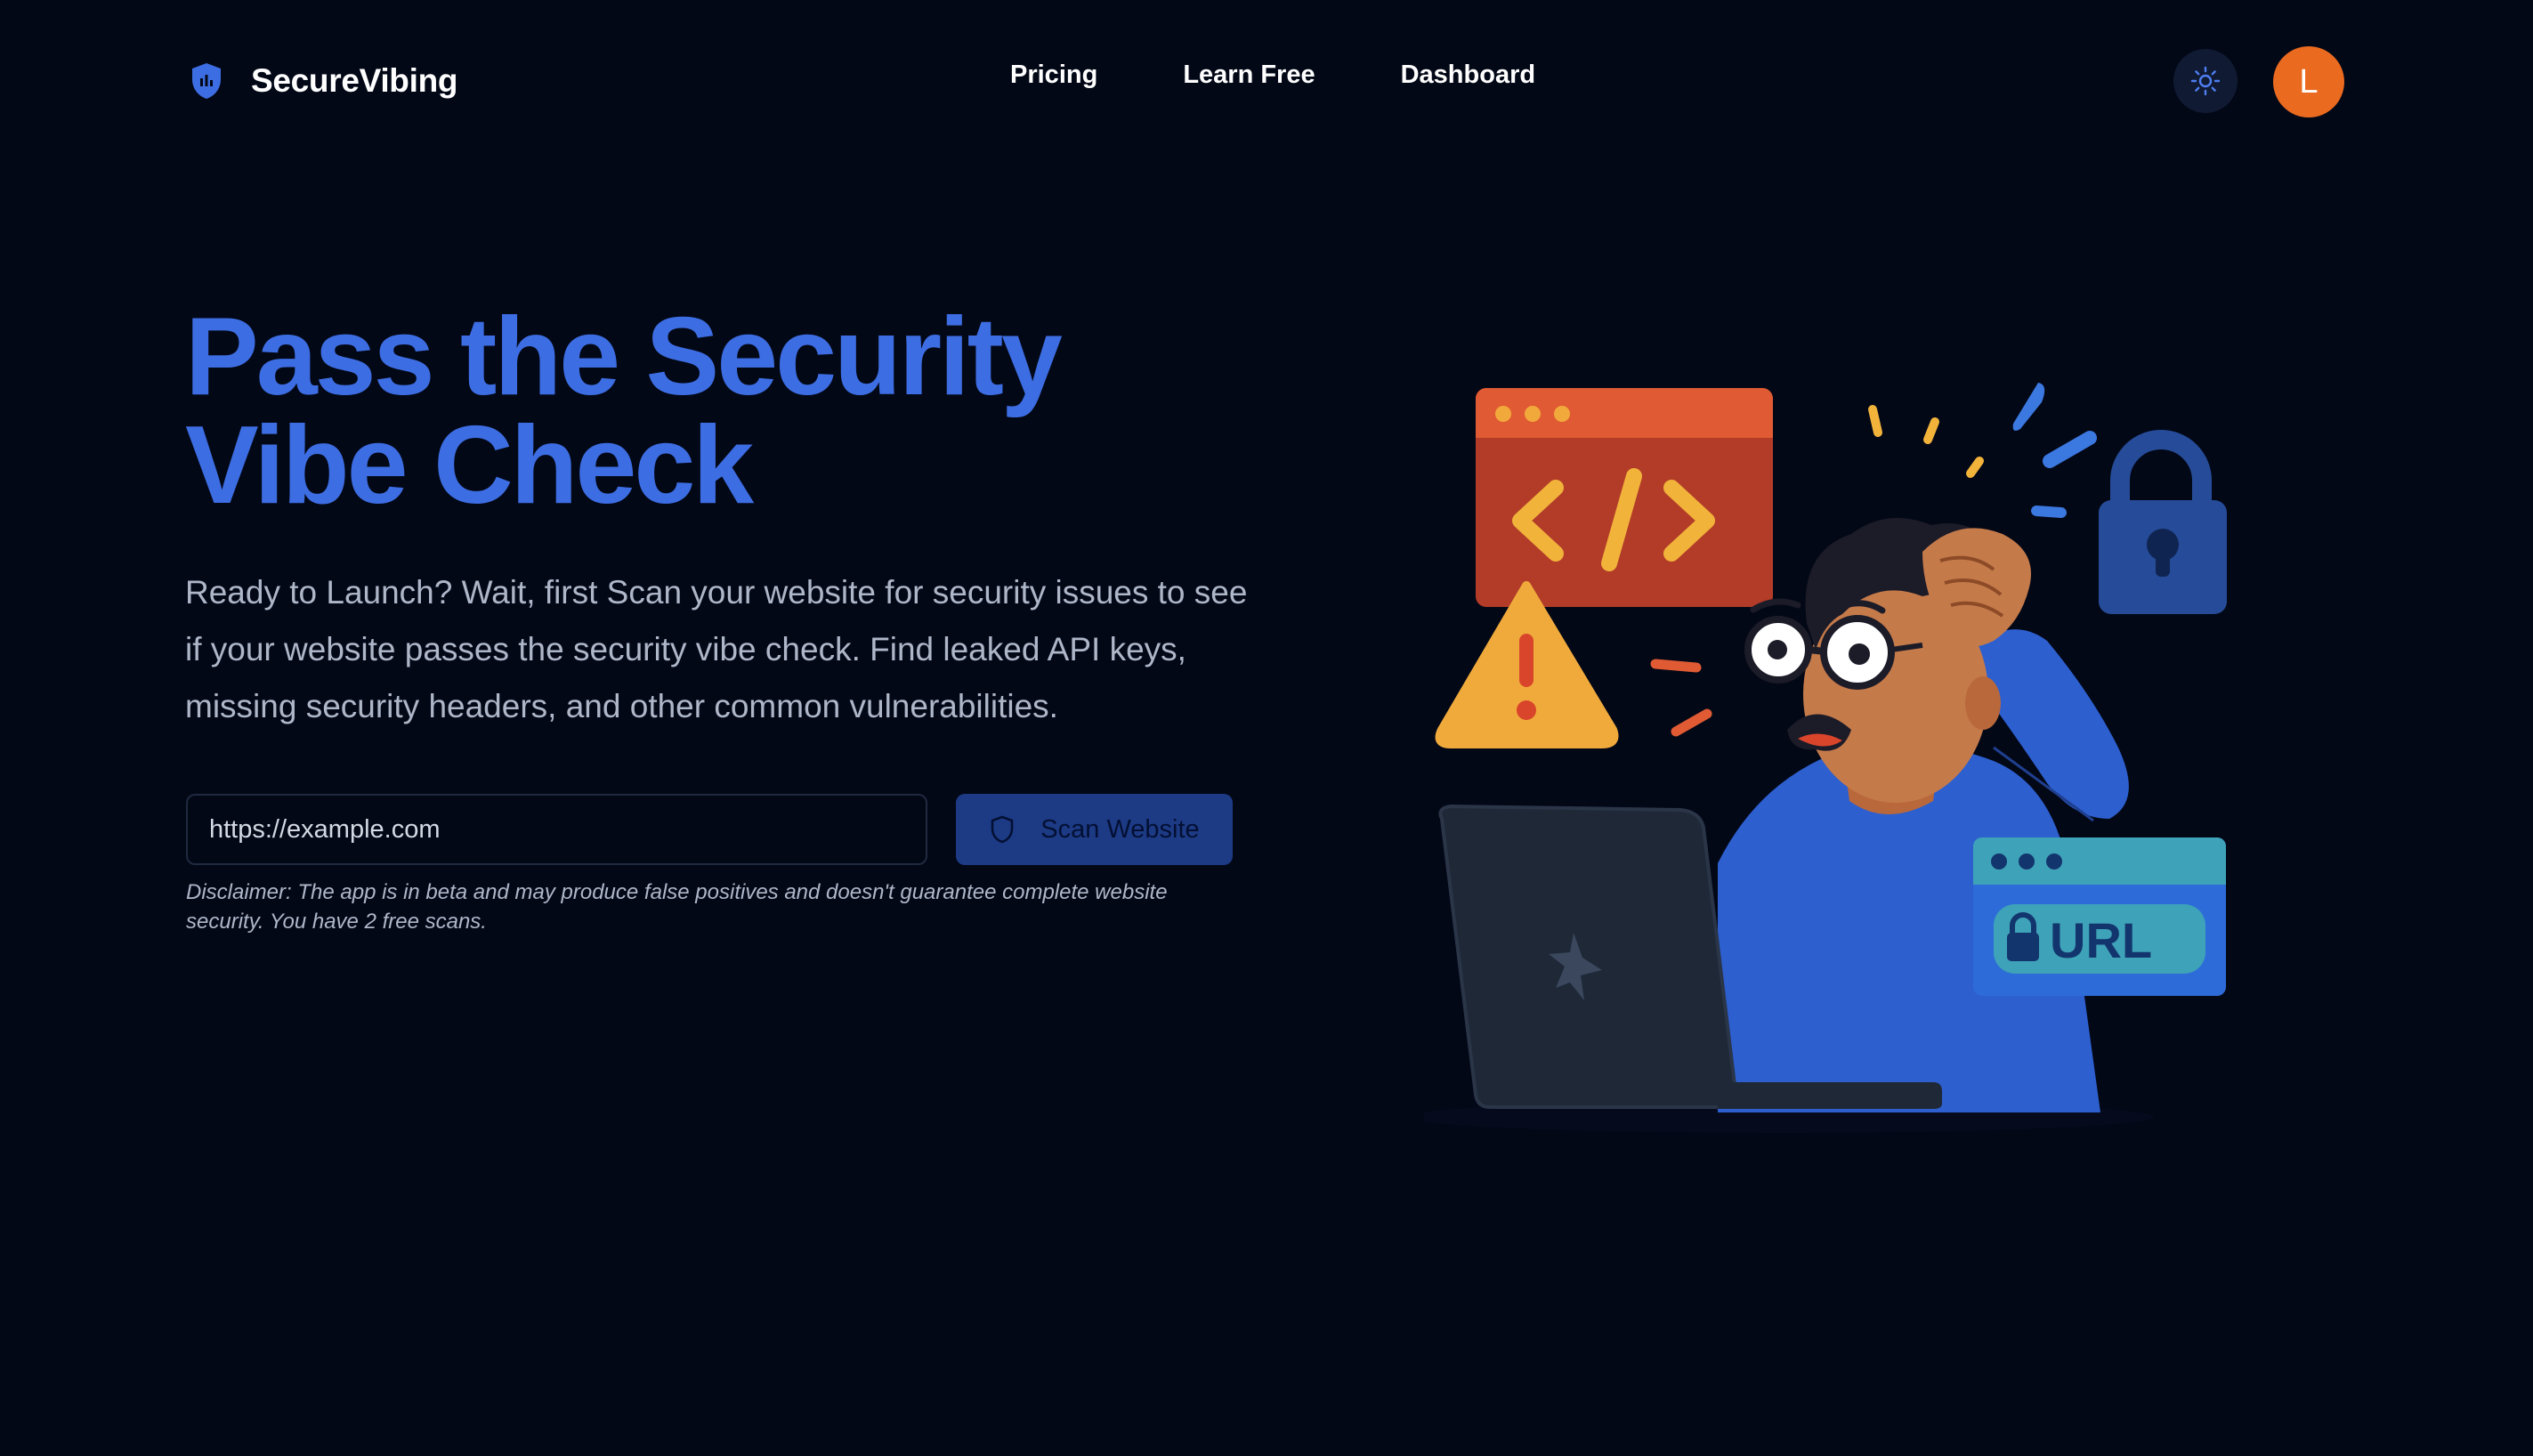 This screenshot has width=2533, height=1456. Describe the element at coordinates (1120, 829) in the screenshot. I see `scan-button-label: Scan Website` at that location.